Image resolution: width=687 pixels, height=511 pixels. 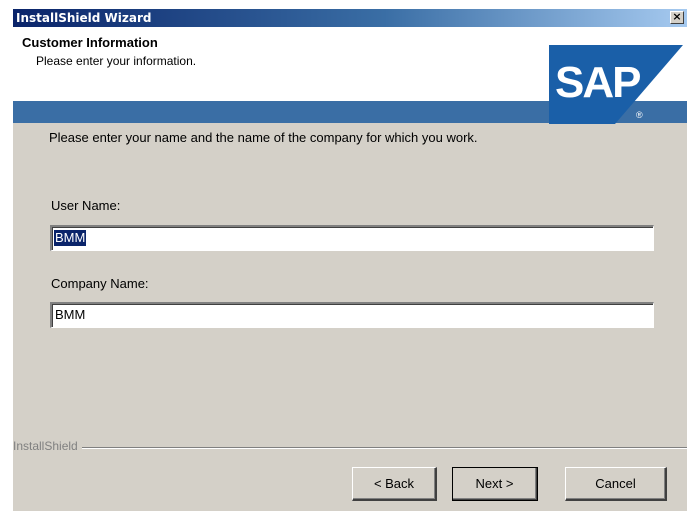 What do you see at coordinates (639, 115) in the screenshot?
I see `registered-mark: ®` at bounding box center [639, 115].